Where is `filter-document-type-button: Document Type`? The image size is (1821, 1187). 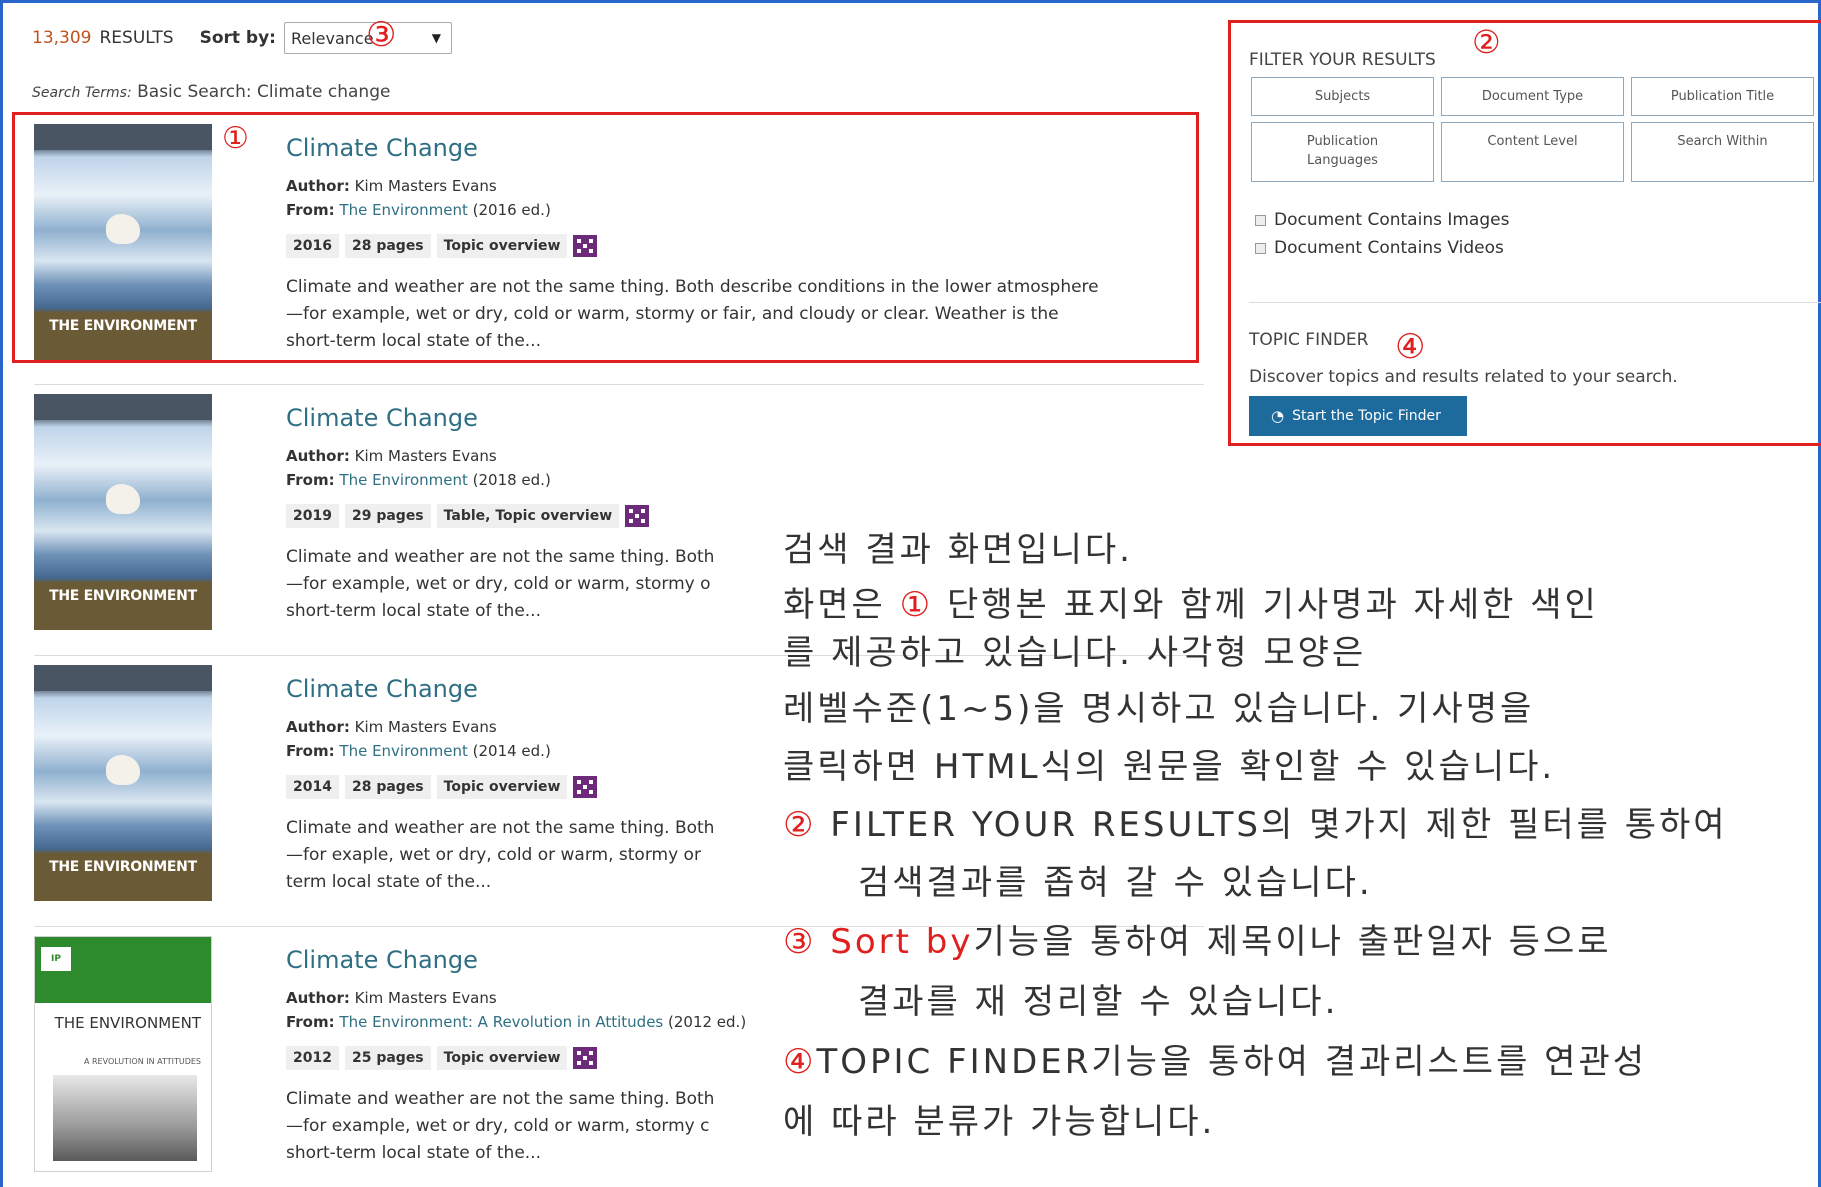
filter-document-type-button: Document Type is located at coordinates (1532, 96).